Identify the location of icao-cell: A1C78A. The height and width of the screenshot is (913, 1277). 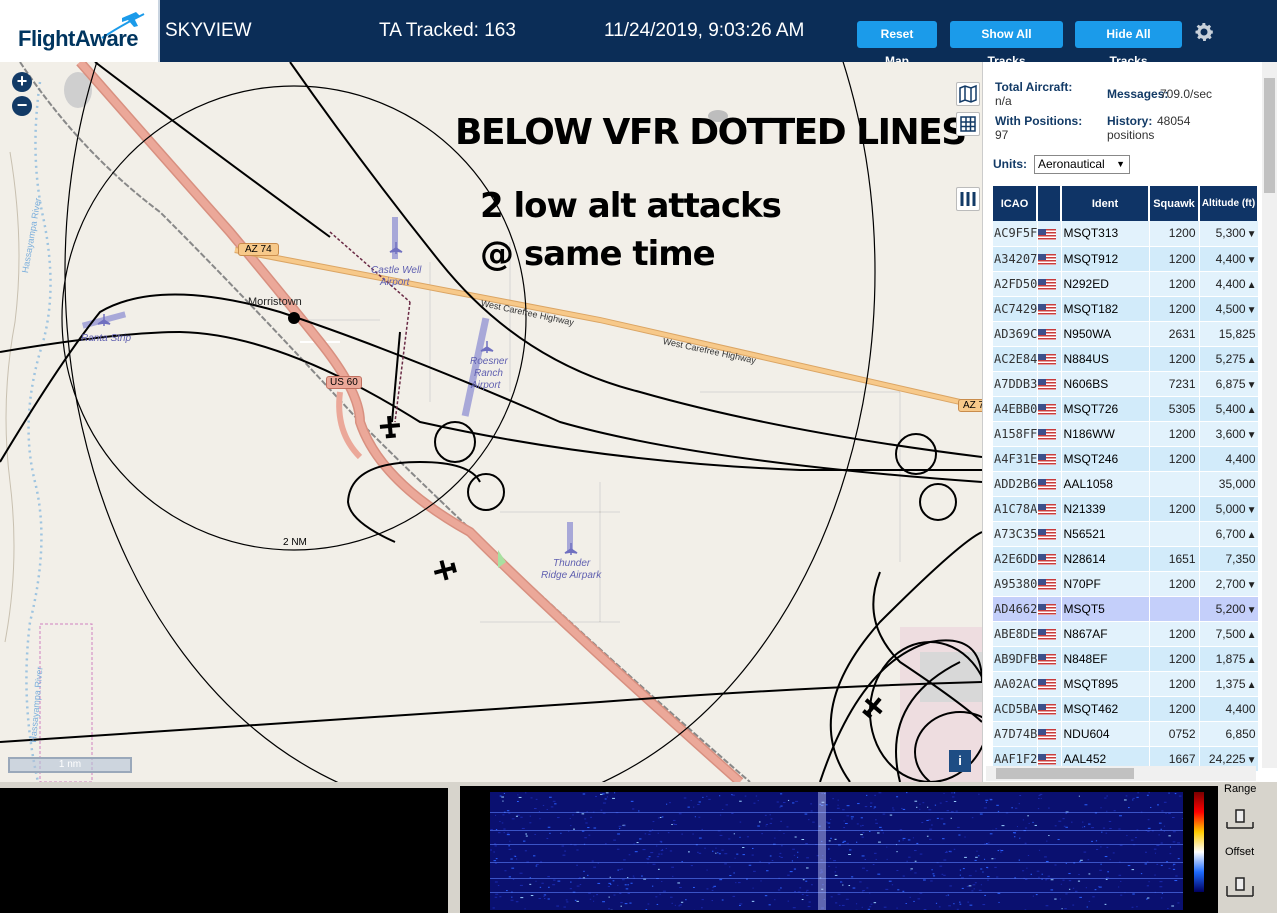
(1015, 509).